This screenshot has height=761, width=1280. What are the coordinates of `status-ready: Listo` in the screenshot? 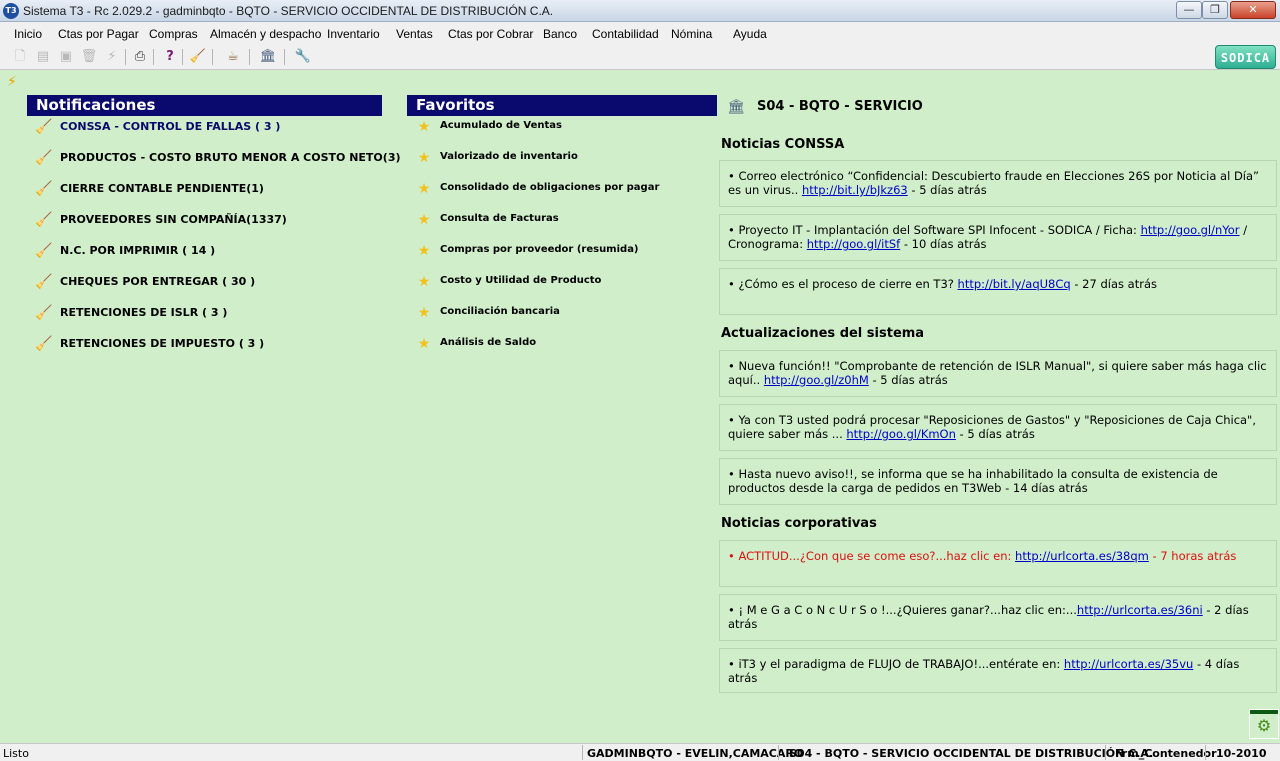 It's located at (16, 753).